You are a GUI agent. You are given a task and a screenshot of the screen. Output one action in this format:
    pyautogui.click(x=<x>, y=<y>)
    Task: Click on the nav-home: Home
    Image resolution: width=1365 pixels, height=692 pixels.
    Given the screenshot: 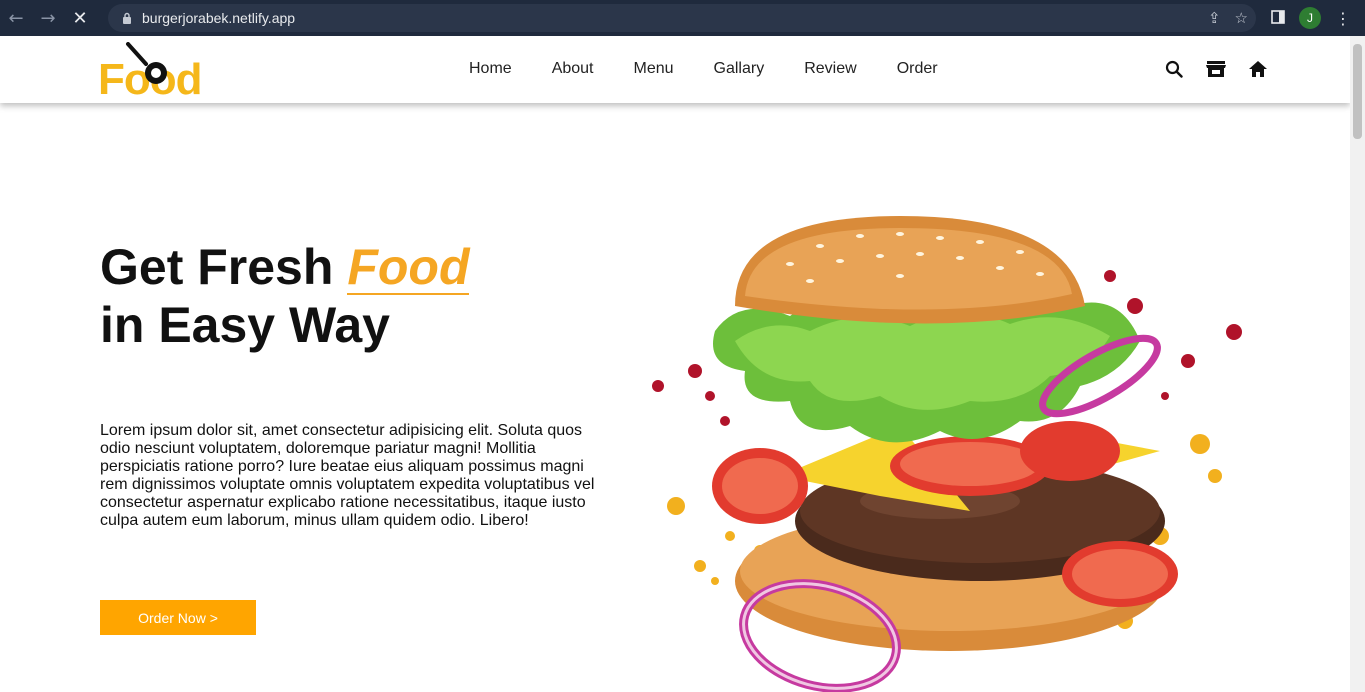 What is the action you would take?
    pyautogui.click(x=490, y=69)
    